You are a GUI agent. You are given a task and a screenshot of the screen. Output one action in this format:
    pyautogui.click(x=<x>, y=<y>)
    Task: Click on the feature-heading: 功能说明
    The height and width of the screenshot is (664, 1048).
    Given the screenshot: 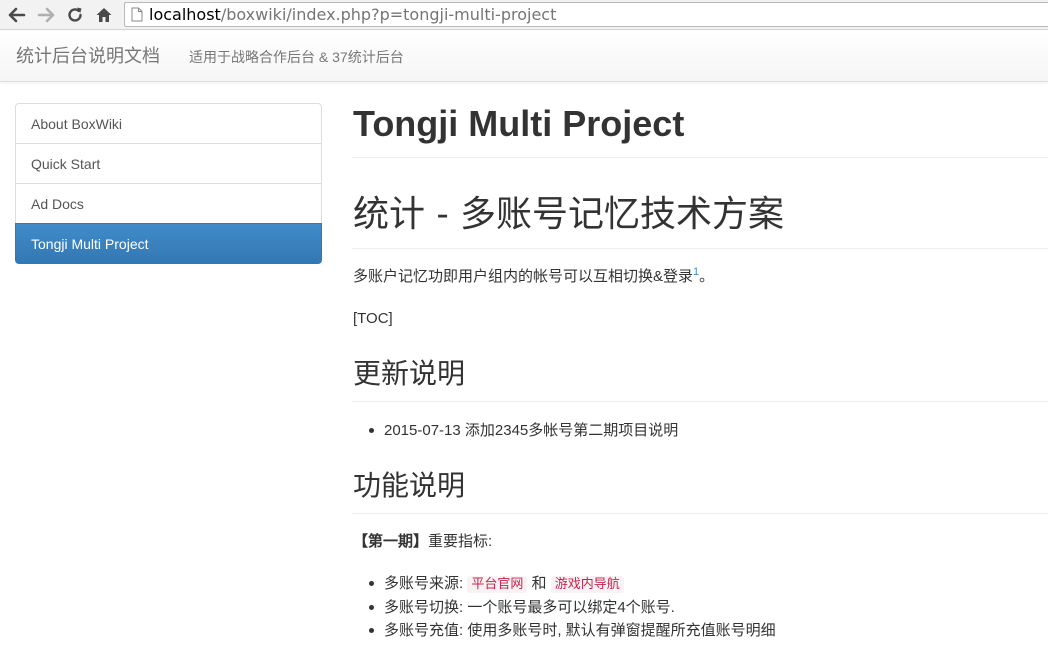 What is the action you would take?
    pyautogui.click(x=409, y=485)
    